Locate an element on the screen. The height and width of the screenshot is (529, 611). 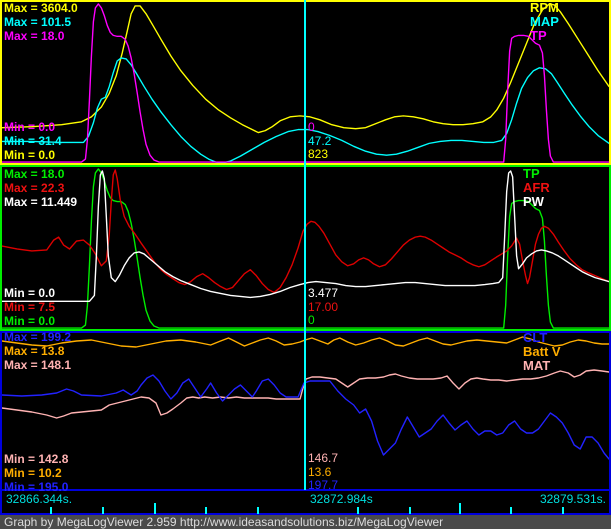
min-label: Min = 195.0 is located at coordinates (36, 487).